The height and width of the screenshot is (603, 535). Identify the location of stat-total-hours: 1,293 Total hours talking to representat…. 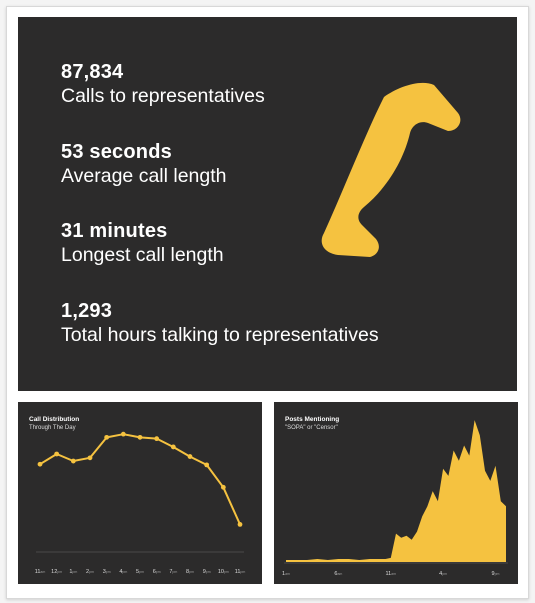
(220, 323).